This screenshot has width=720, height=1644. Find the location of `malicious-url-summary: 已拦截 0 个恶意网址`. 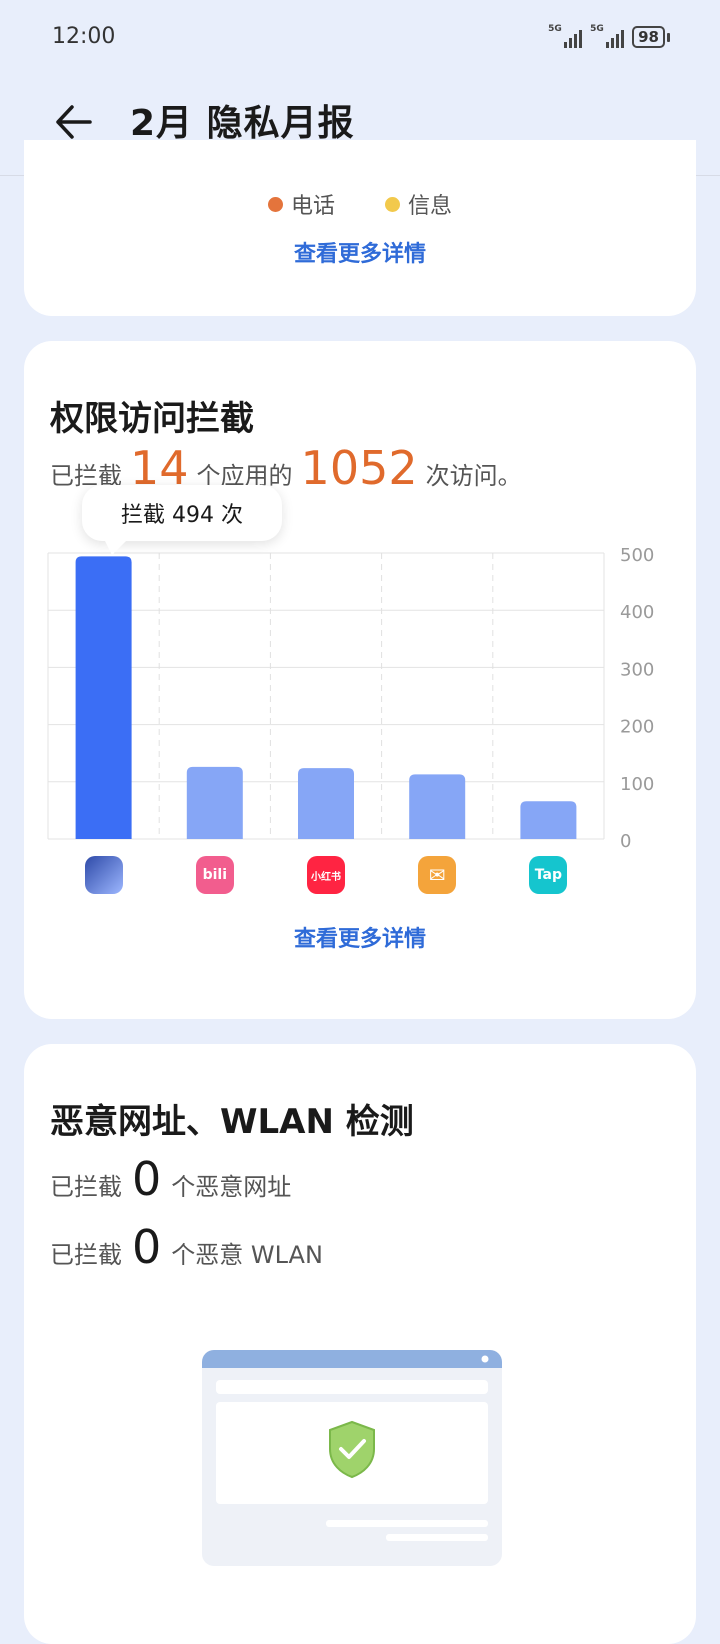

malicious-url-summary: 已拦截 0 个恶意网址 is located at coordinates (171, 1179).